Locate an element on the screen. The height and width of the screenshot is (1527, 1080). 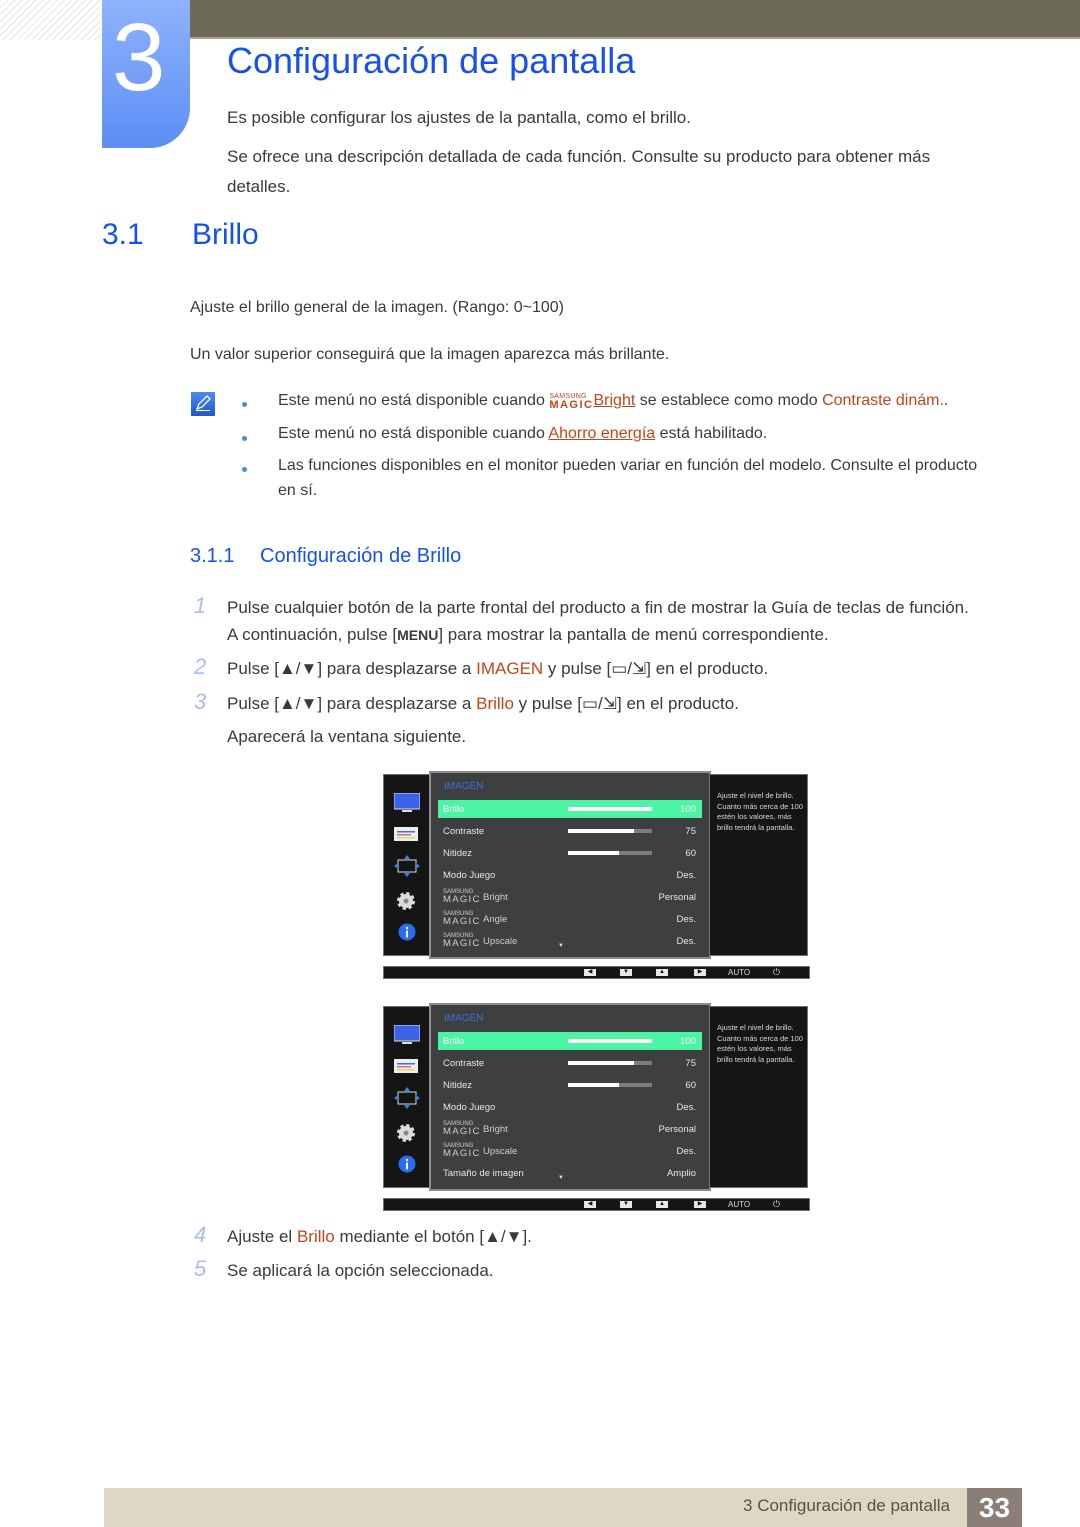
page-footer: 3 Configuración de pantalla 33 is located at coordinates (563, 1507).